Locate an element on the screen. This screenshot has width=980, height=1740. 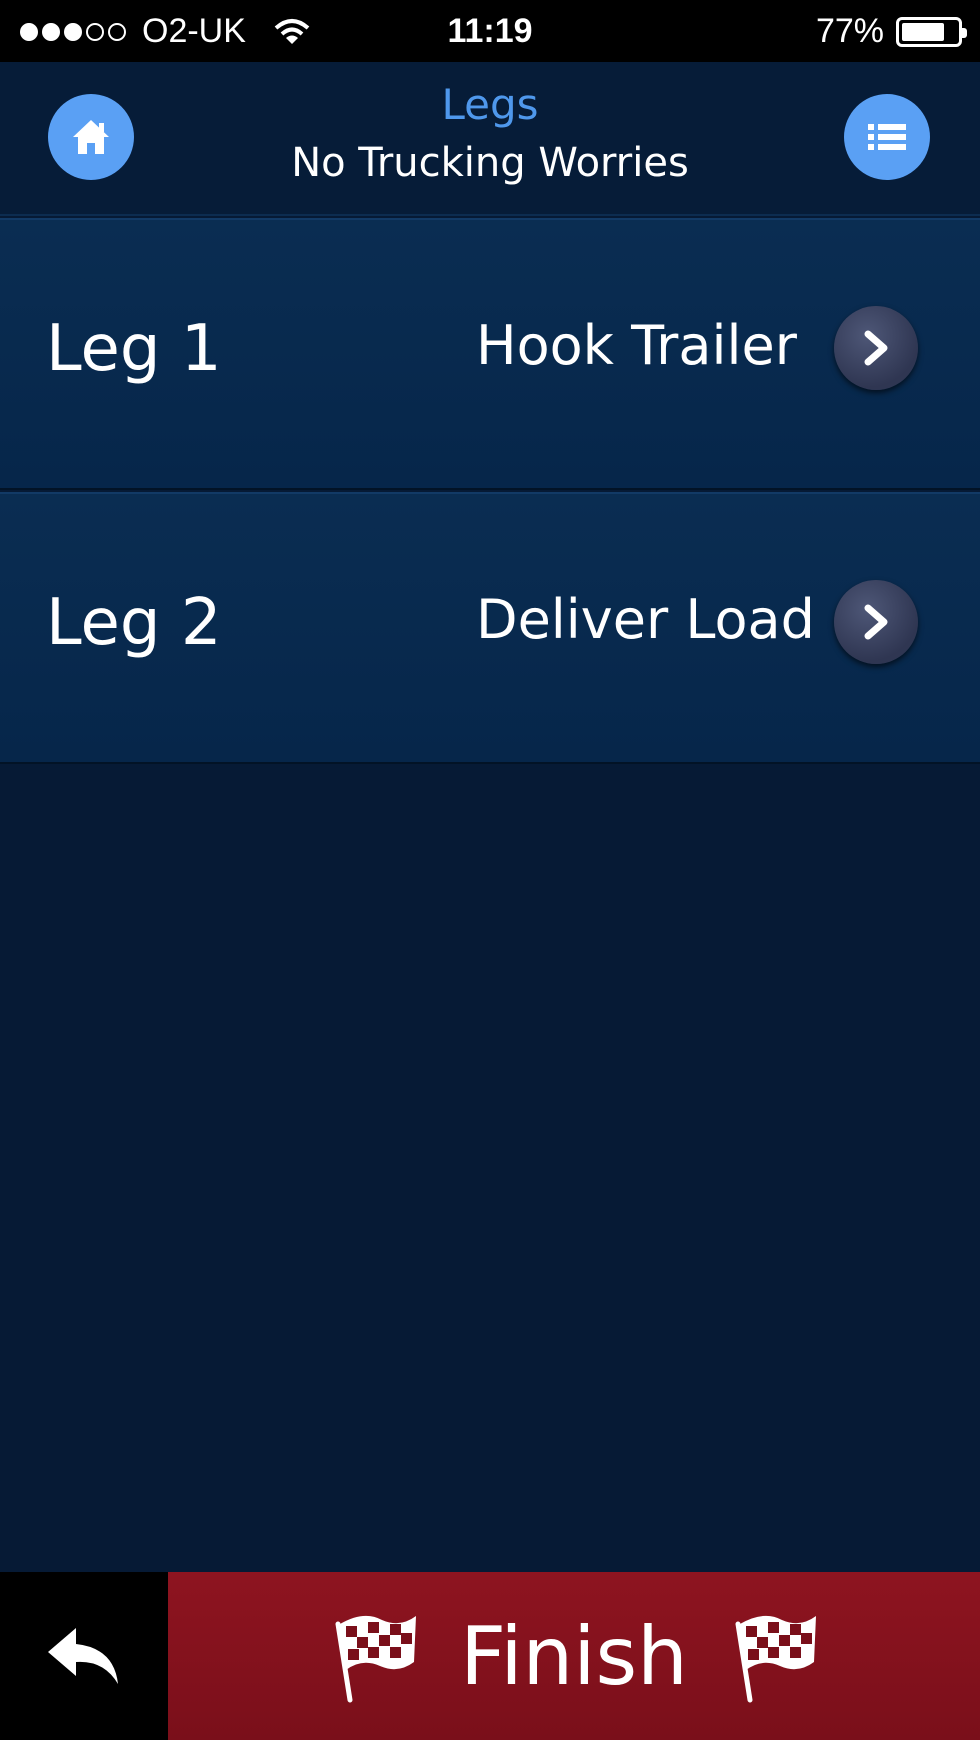
leg-1-open-button is located at coordinates (876, 348).